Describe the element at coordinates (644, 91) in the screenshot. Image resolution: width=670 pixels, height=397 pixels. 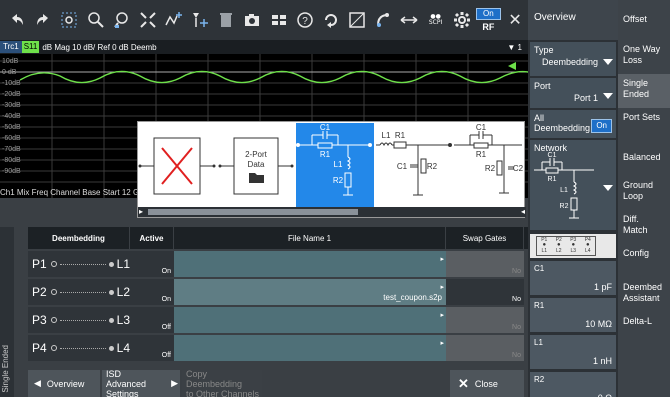
I see `tab-single-ended: Single Ended` at that location.